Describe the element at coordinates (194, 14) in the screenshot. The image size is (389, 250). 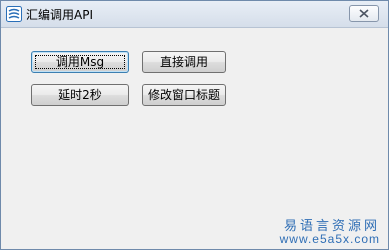
I see `title-bar: 汇编调用API` at that location.